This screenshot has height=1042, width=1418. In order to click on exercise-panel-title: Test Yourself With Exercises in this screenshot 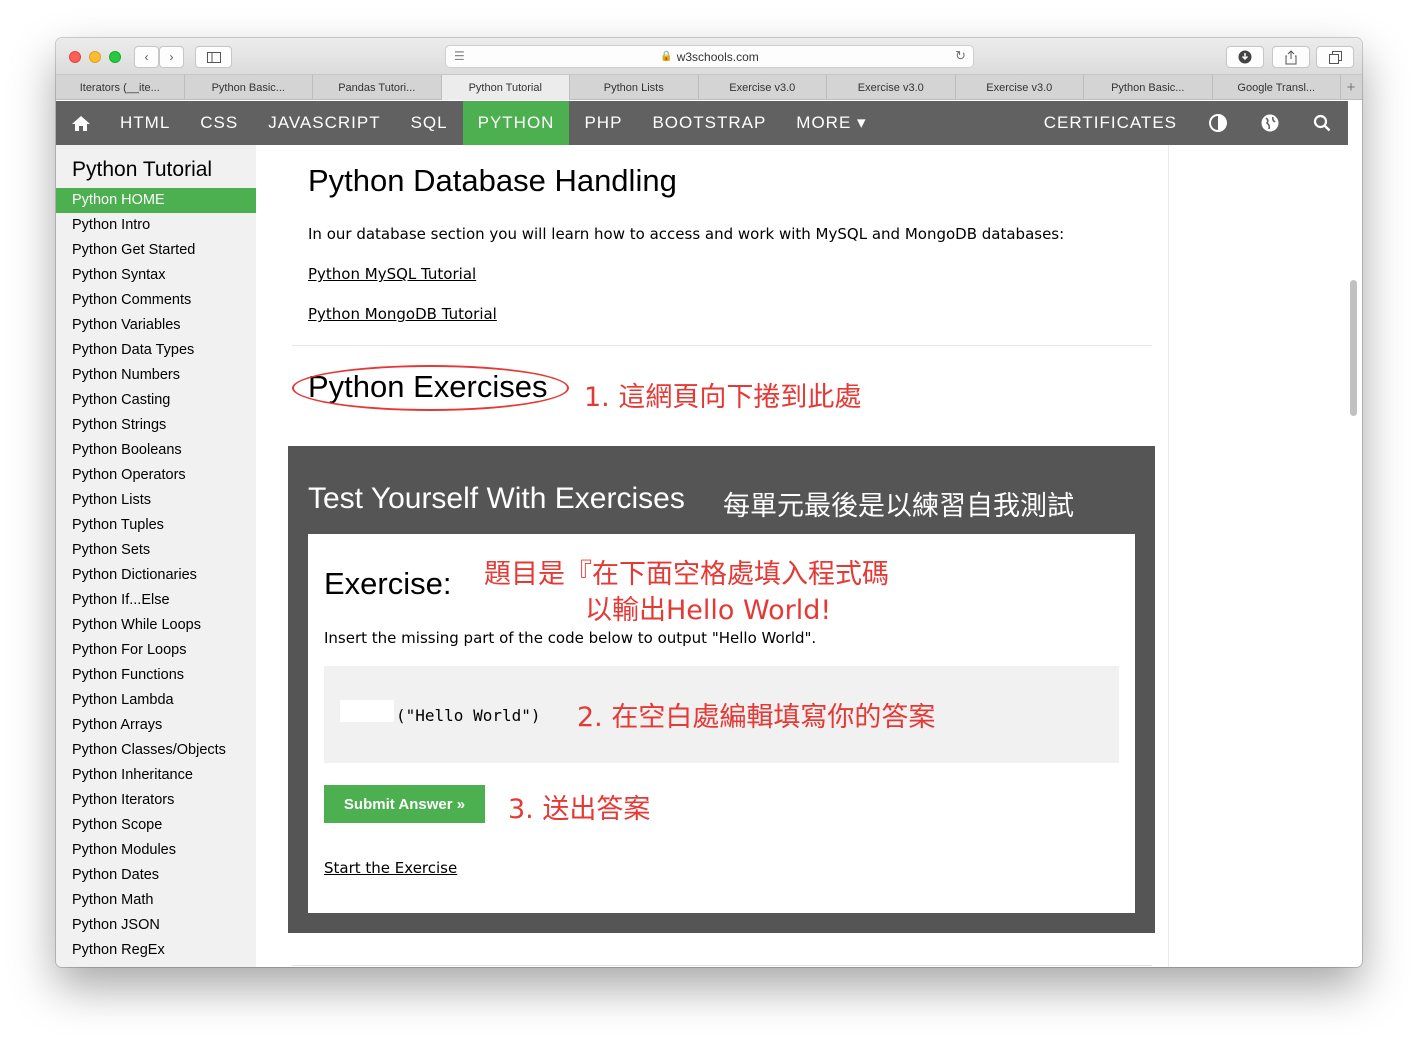, I will do `click(496, 498)`.